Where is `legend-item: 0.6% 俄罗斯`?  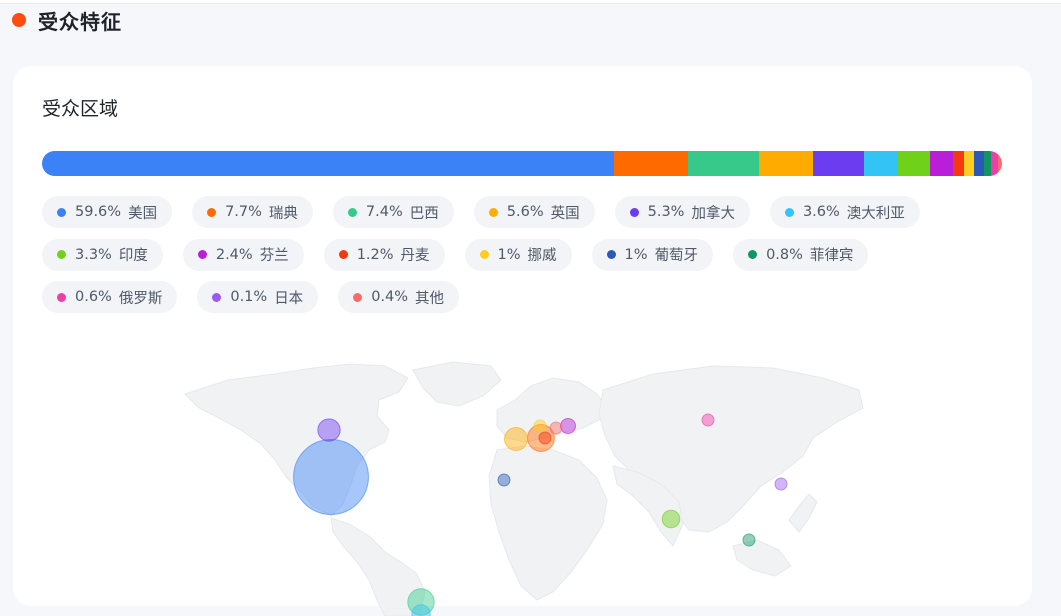
legend-item: 0.6% 俄罗斯 is located at coordinates (110, 297).